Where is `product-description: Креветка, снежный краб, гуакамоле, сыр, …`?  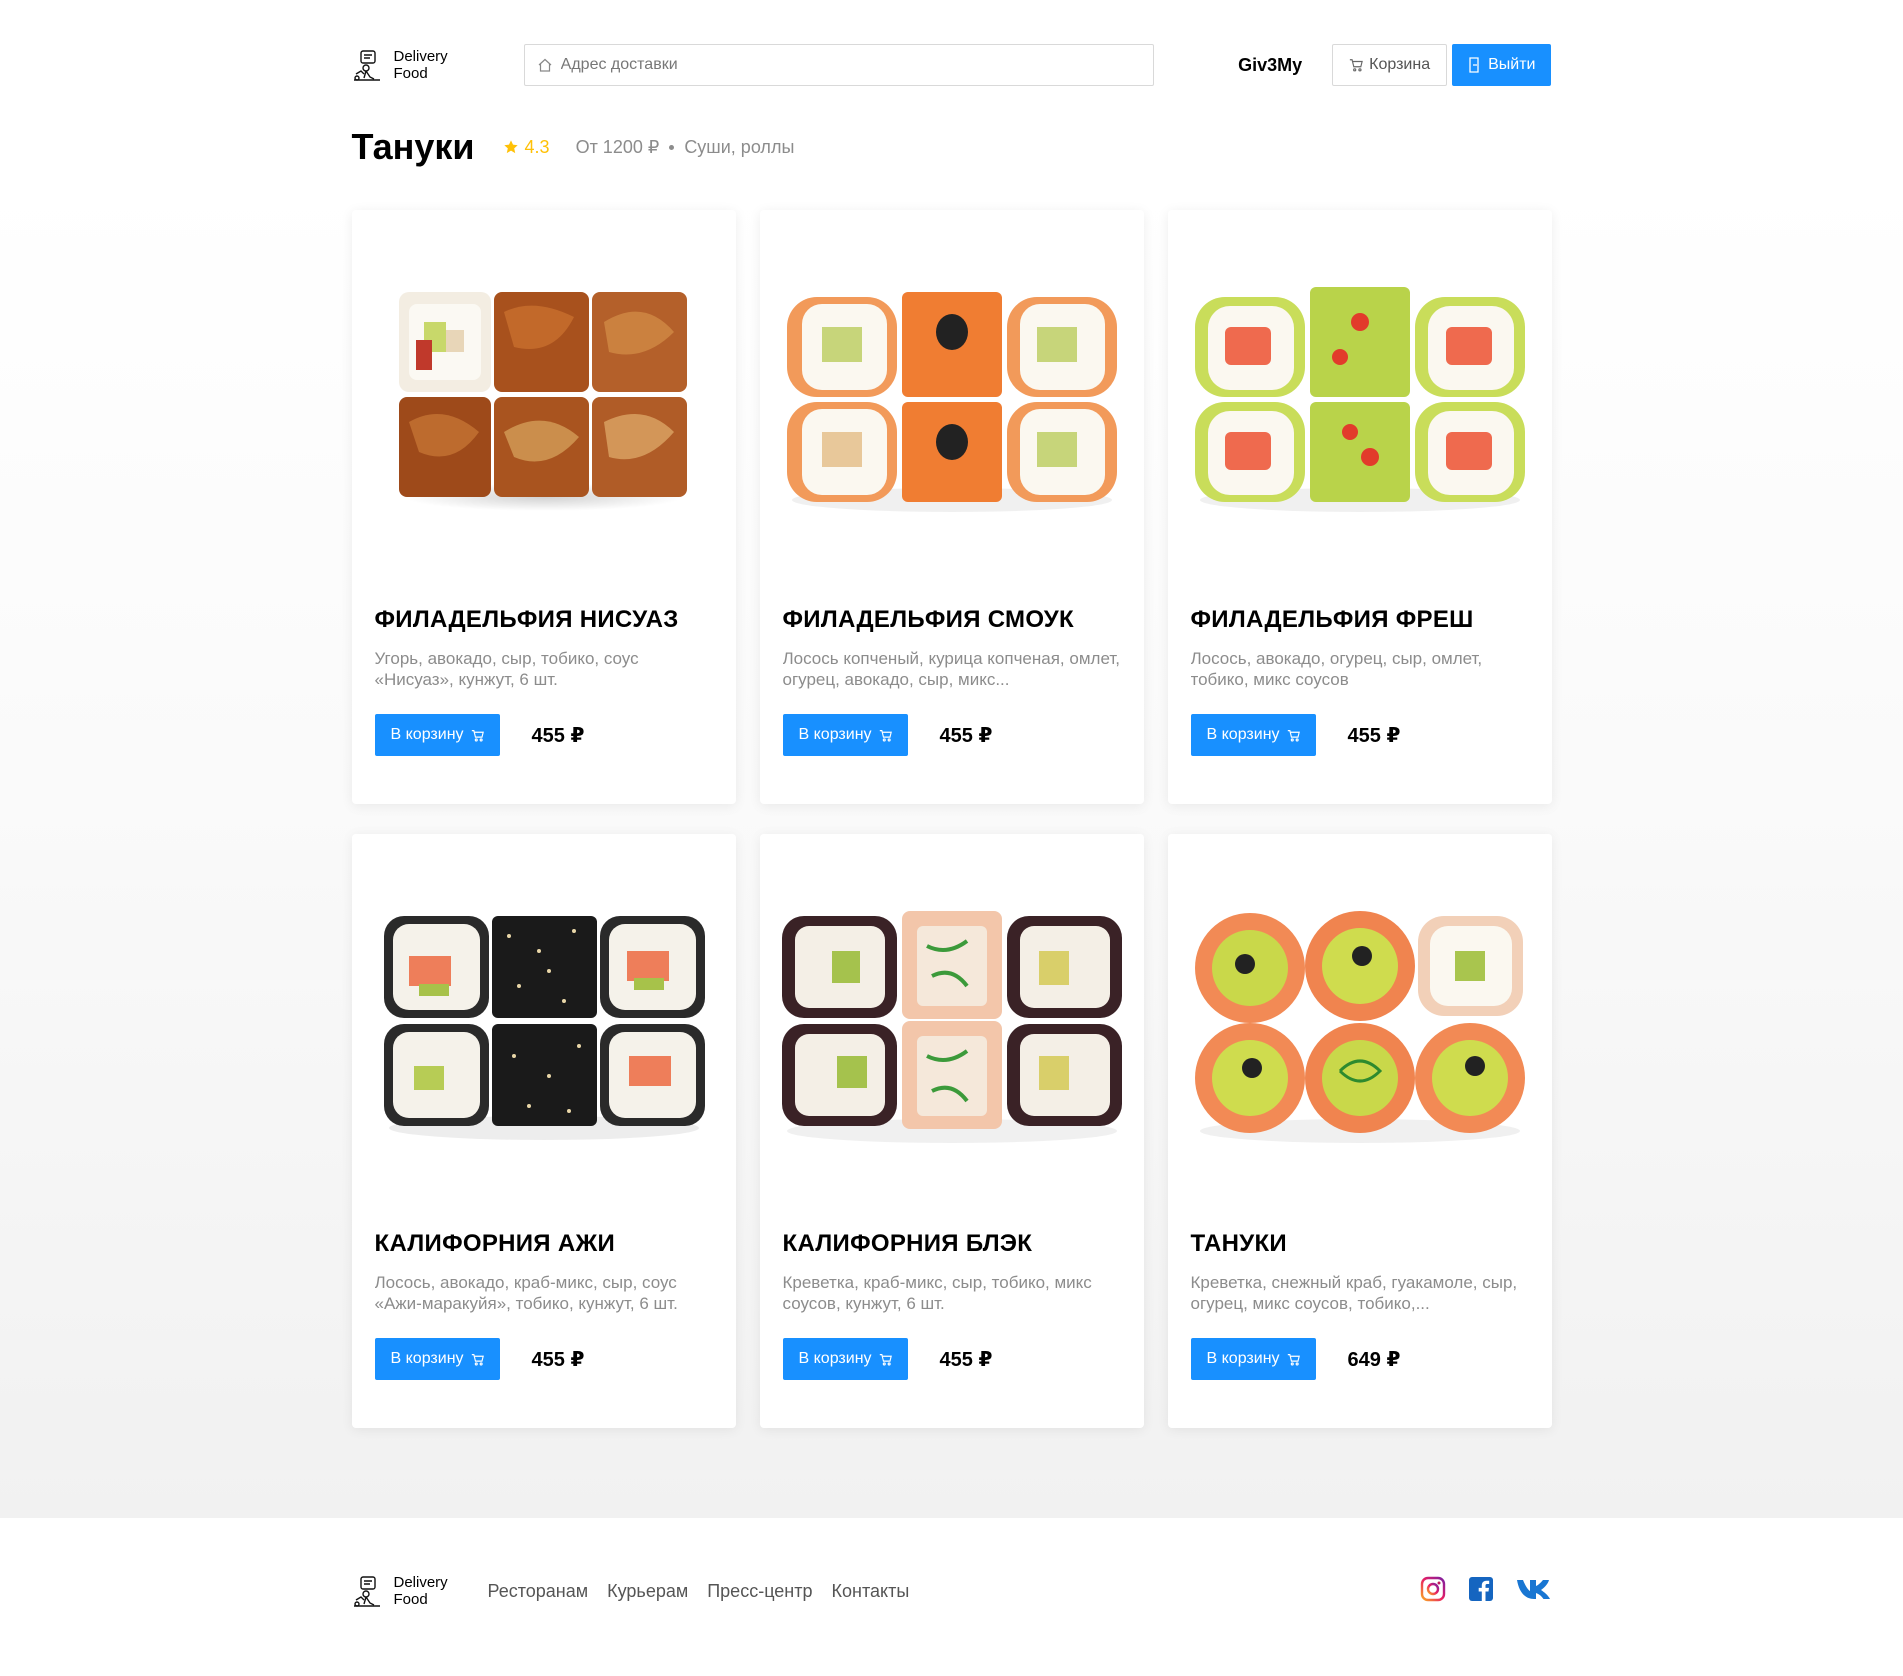 product-description: Креветка, снежный краб, гуакамоле, сыр, … is located at coordinates (1354, 1293).